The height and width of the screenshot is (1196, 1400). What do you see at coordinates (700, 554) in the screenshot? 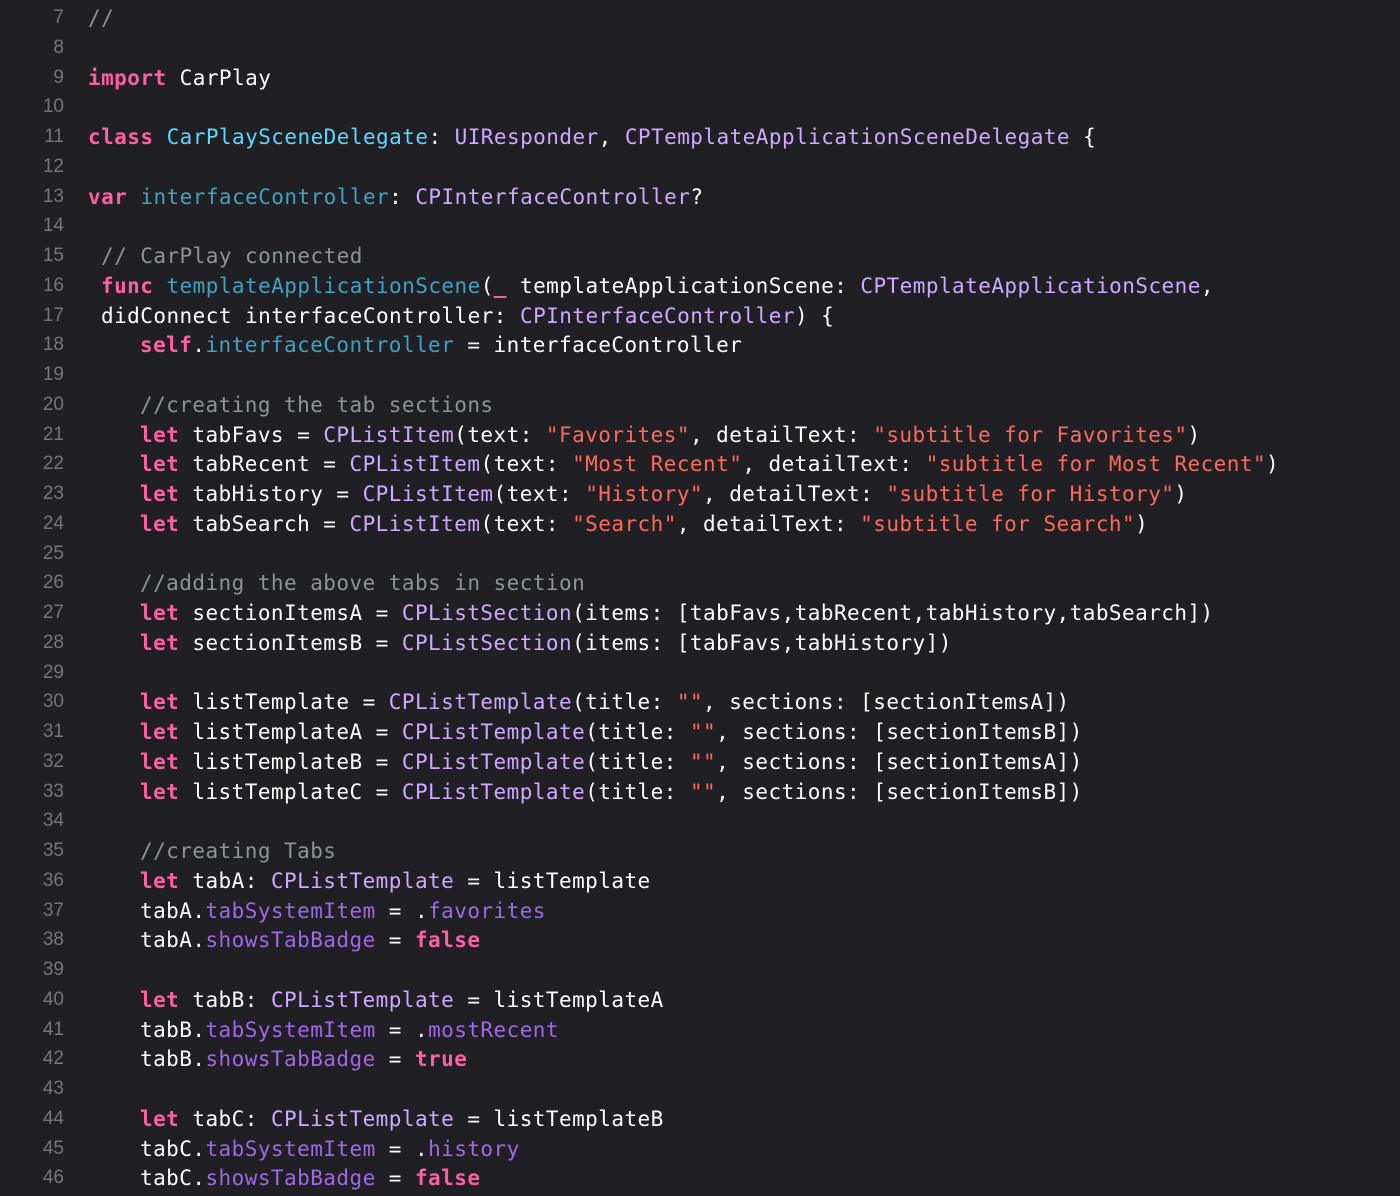
I see `code-line: 25` at bounding box center [700, 554].